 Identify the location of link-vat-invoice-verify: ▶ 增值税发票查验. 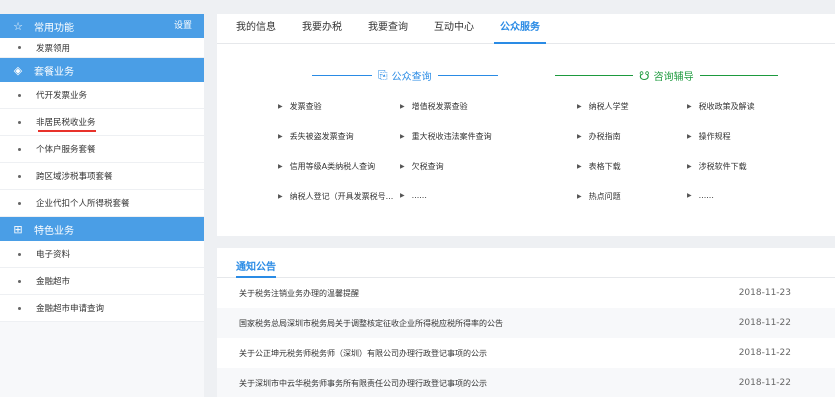
(434, 106).